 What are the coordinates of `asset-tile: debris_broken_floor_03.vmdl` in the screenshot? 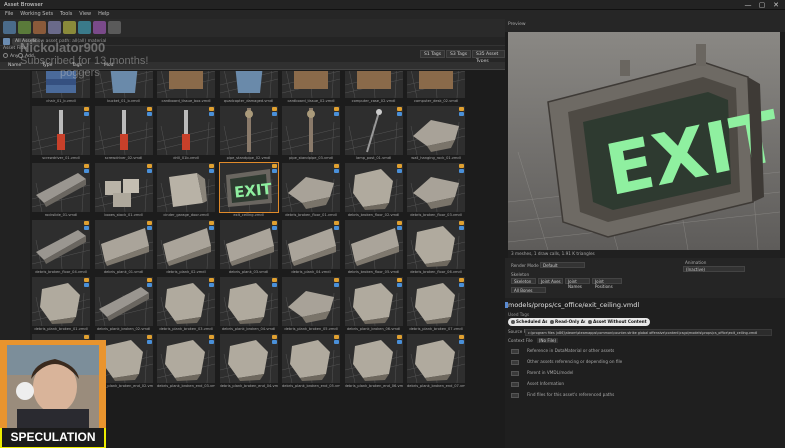 It's located at (436, 191).